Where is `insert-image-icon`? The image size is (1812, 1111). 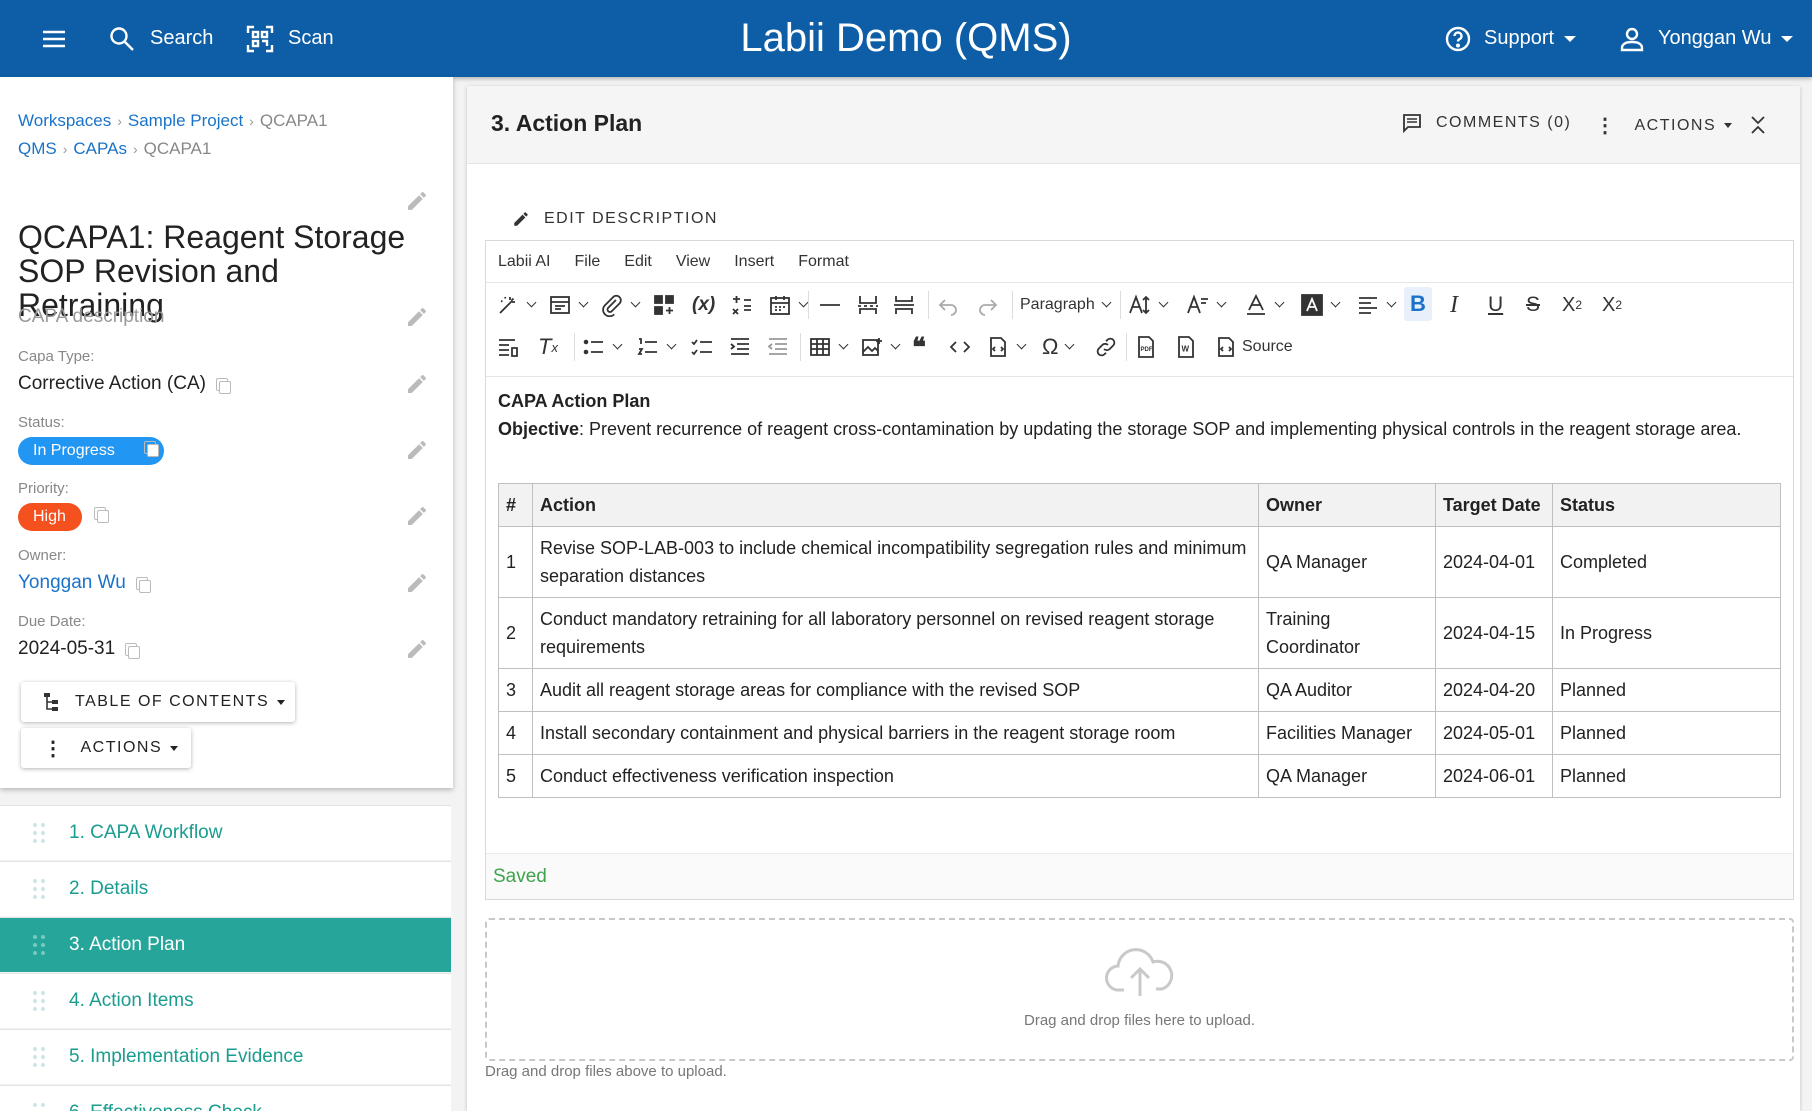 insert-image-icon is located at coordinates (880, 347).